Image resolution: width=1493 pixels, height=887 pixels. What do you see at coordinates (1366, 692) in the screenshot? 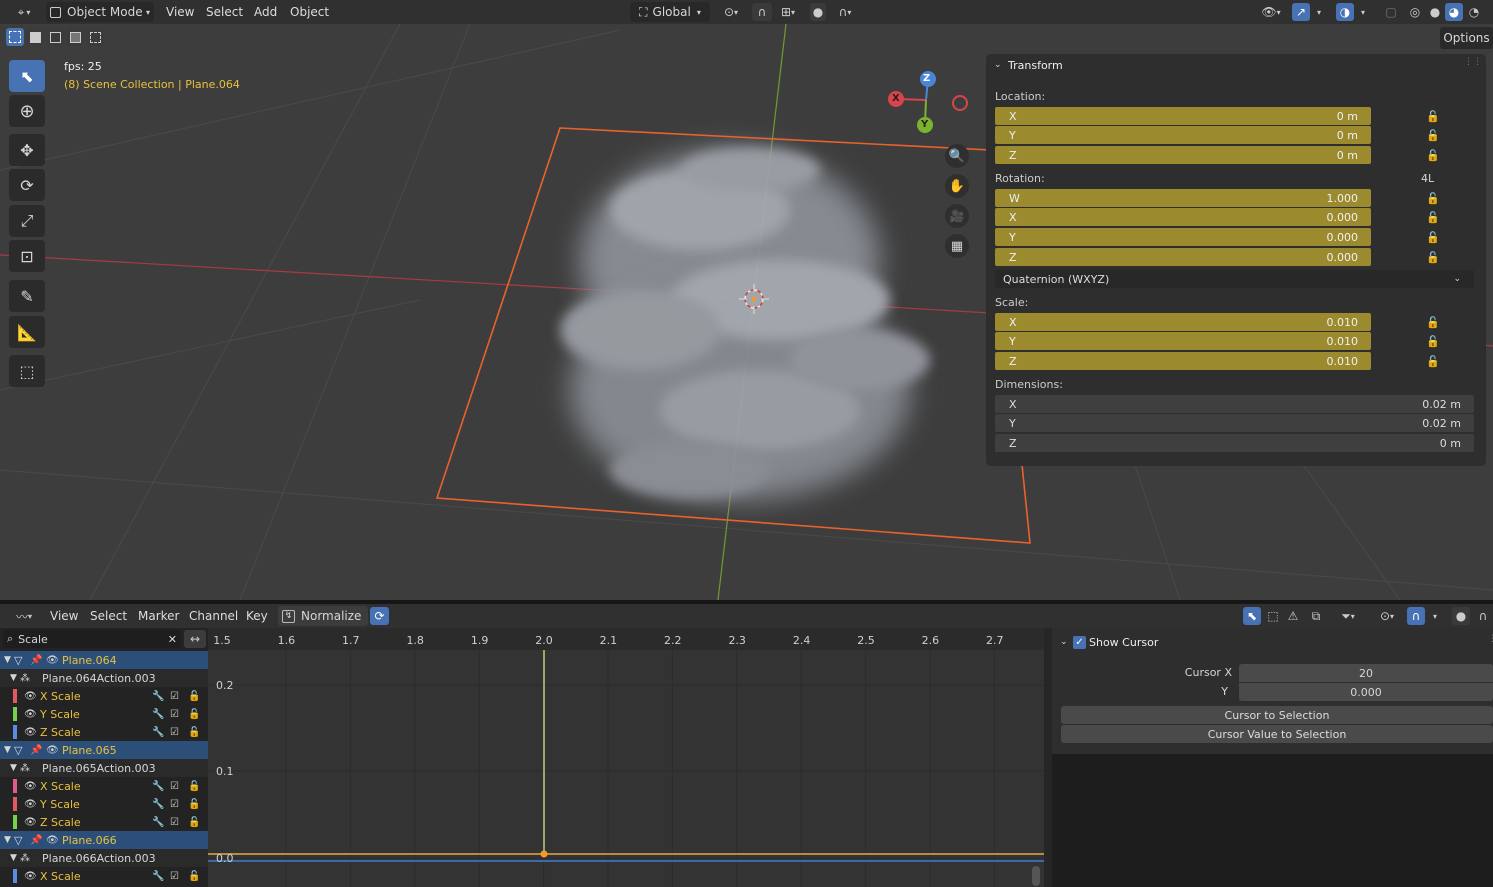
I see `cursor-y-field: 0.000` at bounding box center [1366, 692].